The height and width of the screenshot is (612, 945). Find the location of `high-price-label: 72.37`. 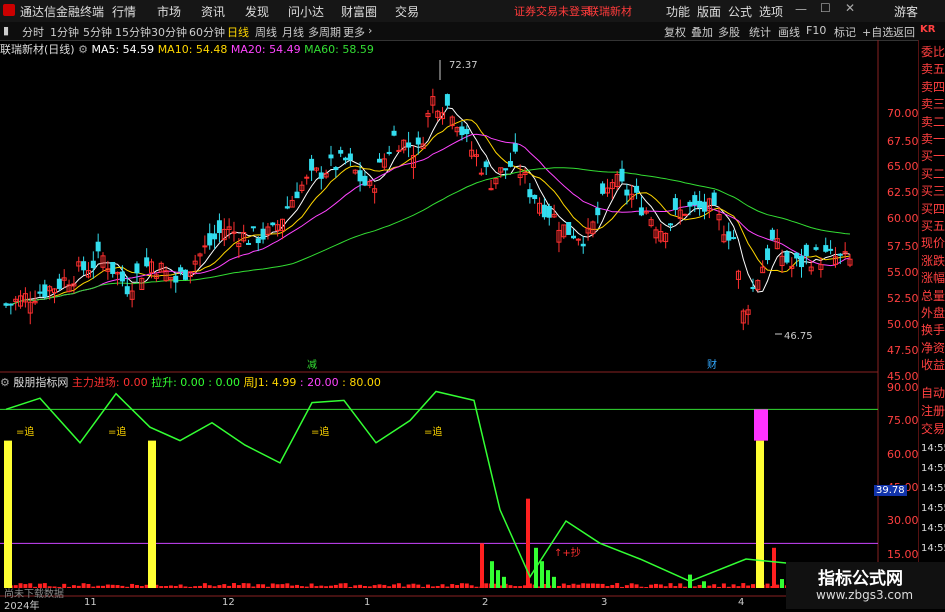

high-price-label: 72.37 is located at coordinates (463, 65).